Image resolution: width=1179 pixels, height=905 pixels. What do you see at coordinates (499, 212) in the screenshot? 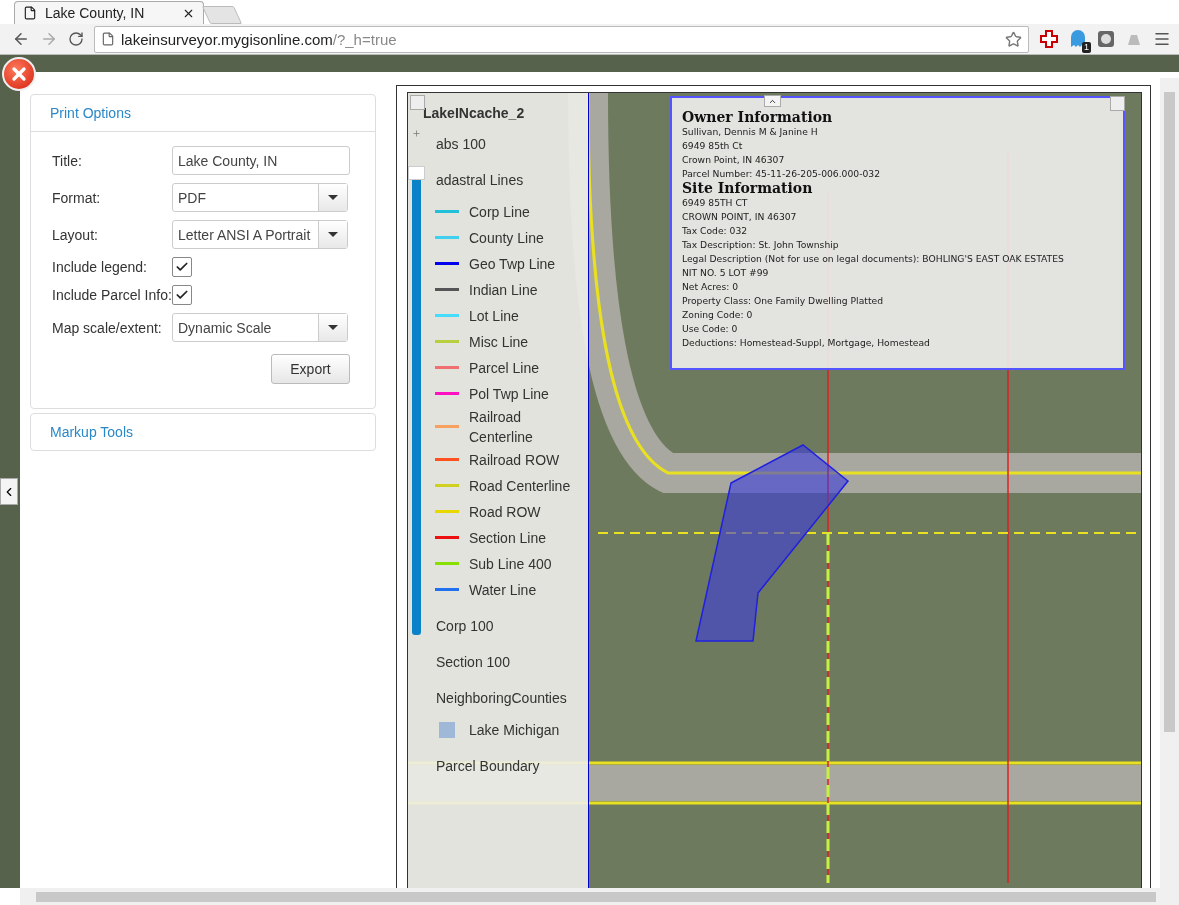
I see `legend-label: Corp Line` at bounding box center [499, 212].